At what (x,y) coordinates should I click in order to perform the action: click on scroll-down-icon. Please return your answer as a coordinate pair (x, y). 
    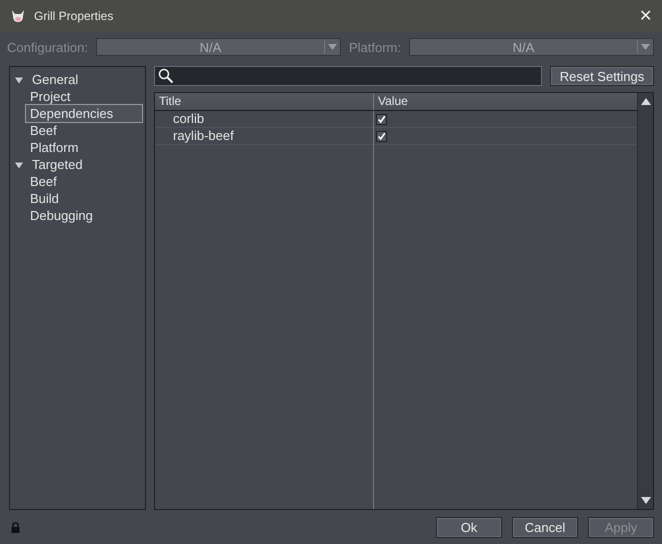
    Looking at the image, I should click on (645, 500).